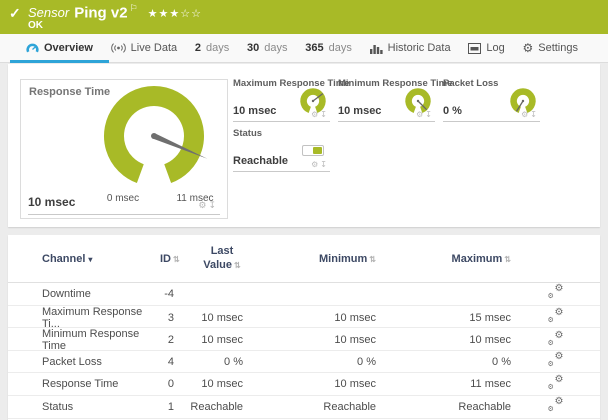 This screenshot has width=608, height=420. I want to click on column-header-id: ID ⇅, so click(170, 259).